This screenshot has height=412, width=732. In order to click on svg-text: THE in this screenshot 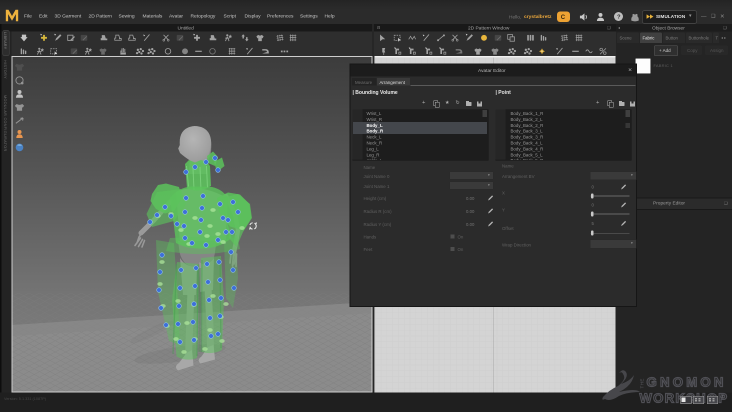, I will do `click(642, 383)`.